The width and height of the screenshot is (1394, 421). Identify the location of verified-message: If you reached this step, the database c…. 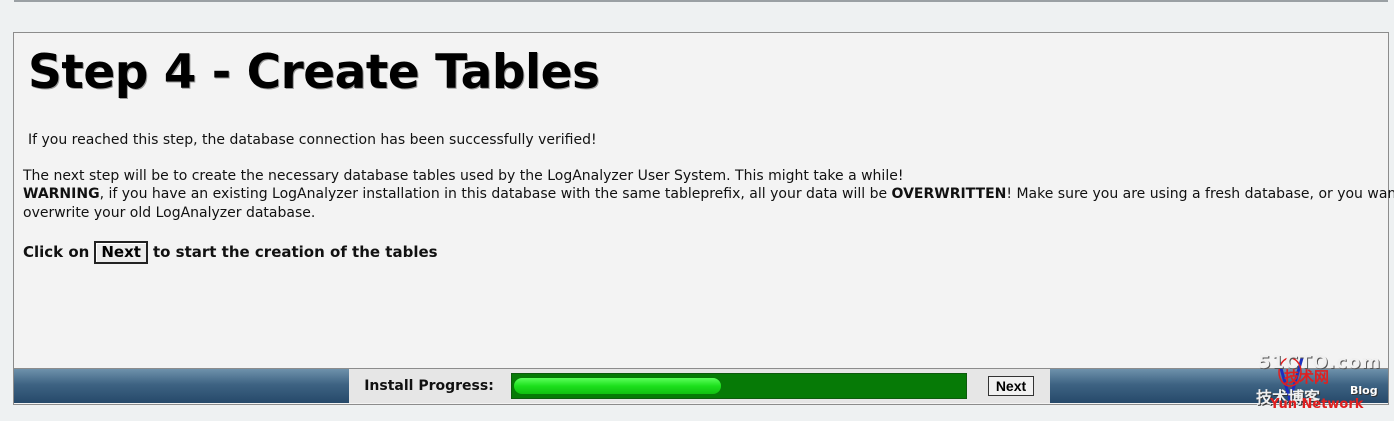
(312, 140).